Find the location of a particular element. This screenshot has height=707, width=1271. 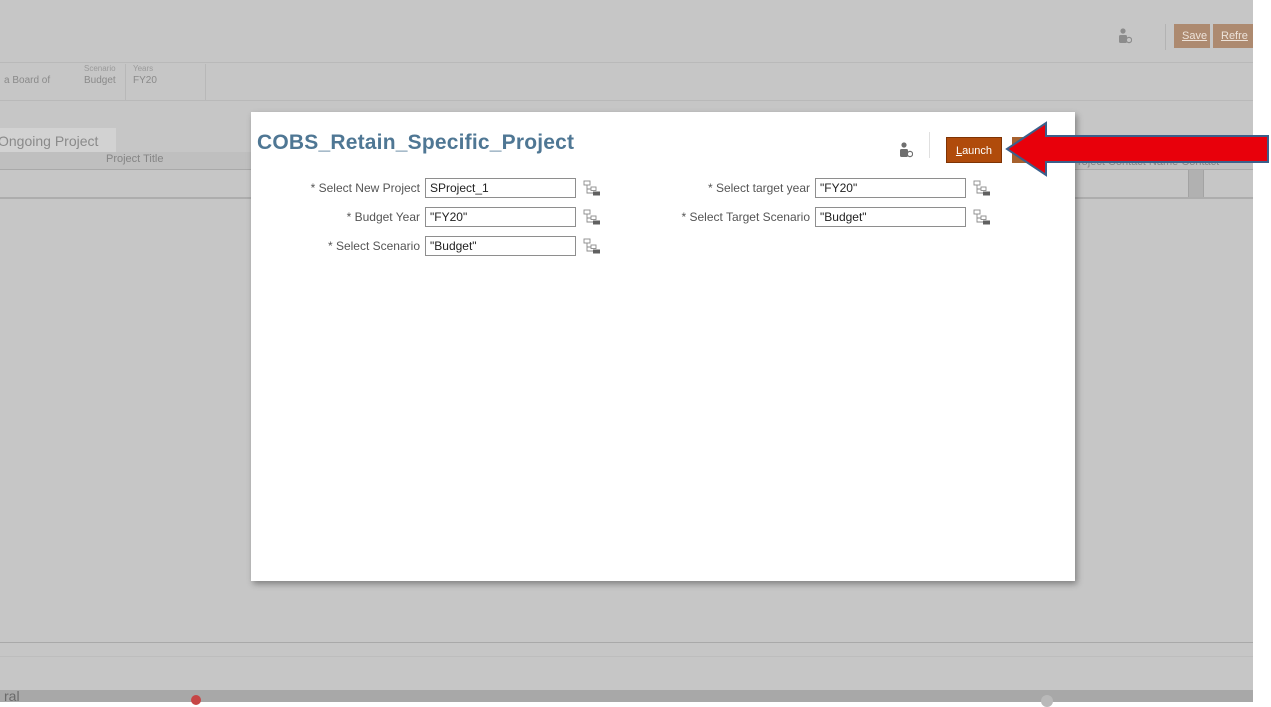

pov-years-value: FY20 is located at coordinates (145, 80).